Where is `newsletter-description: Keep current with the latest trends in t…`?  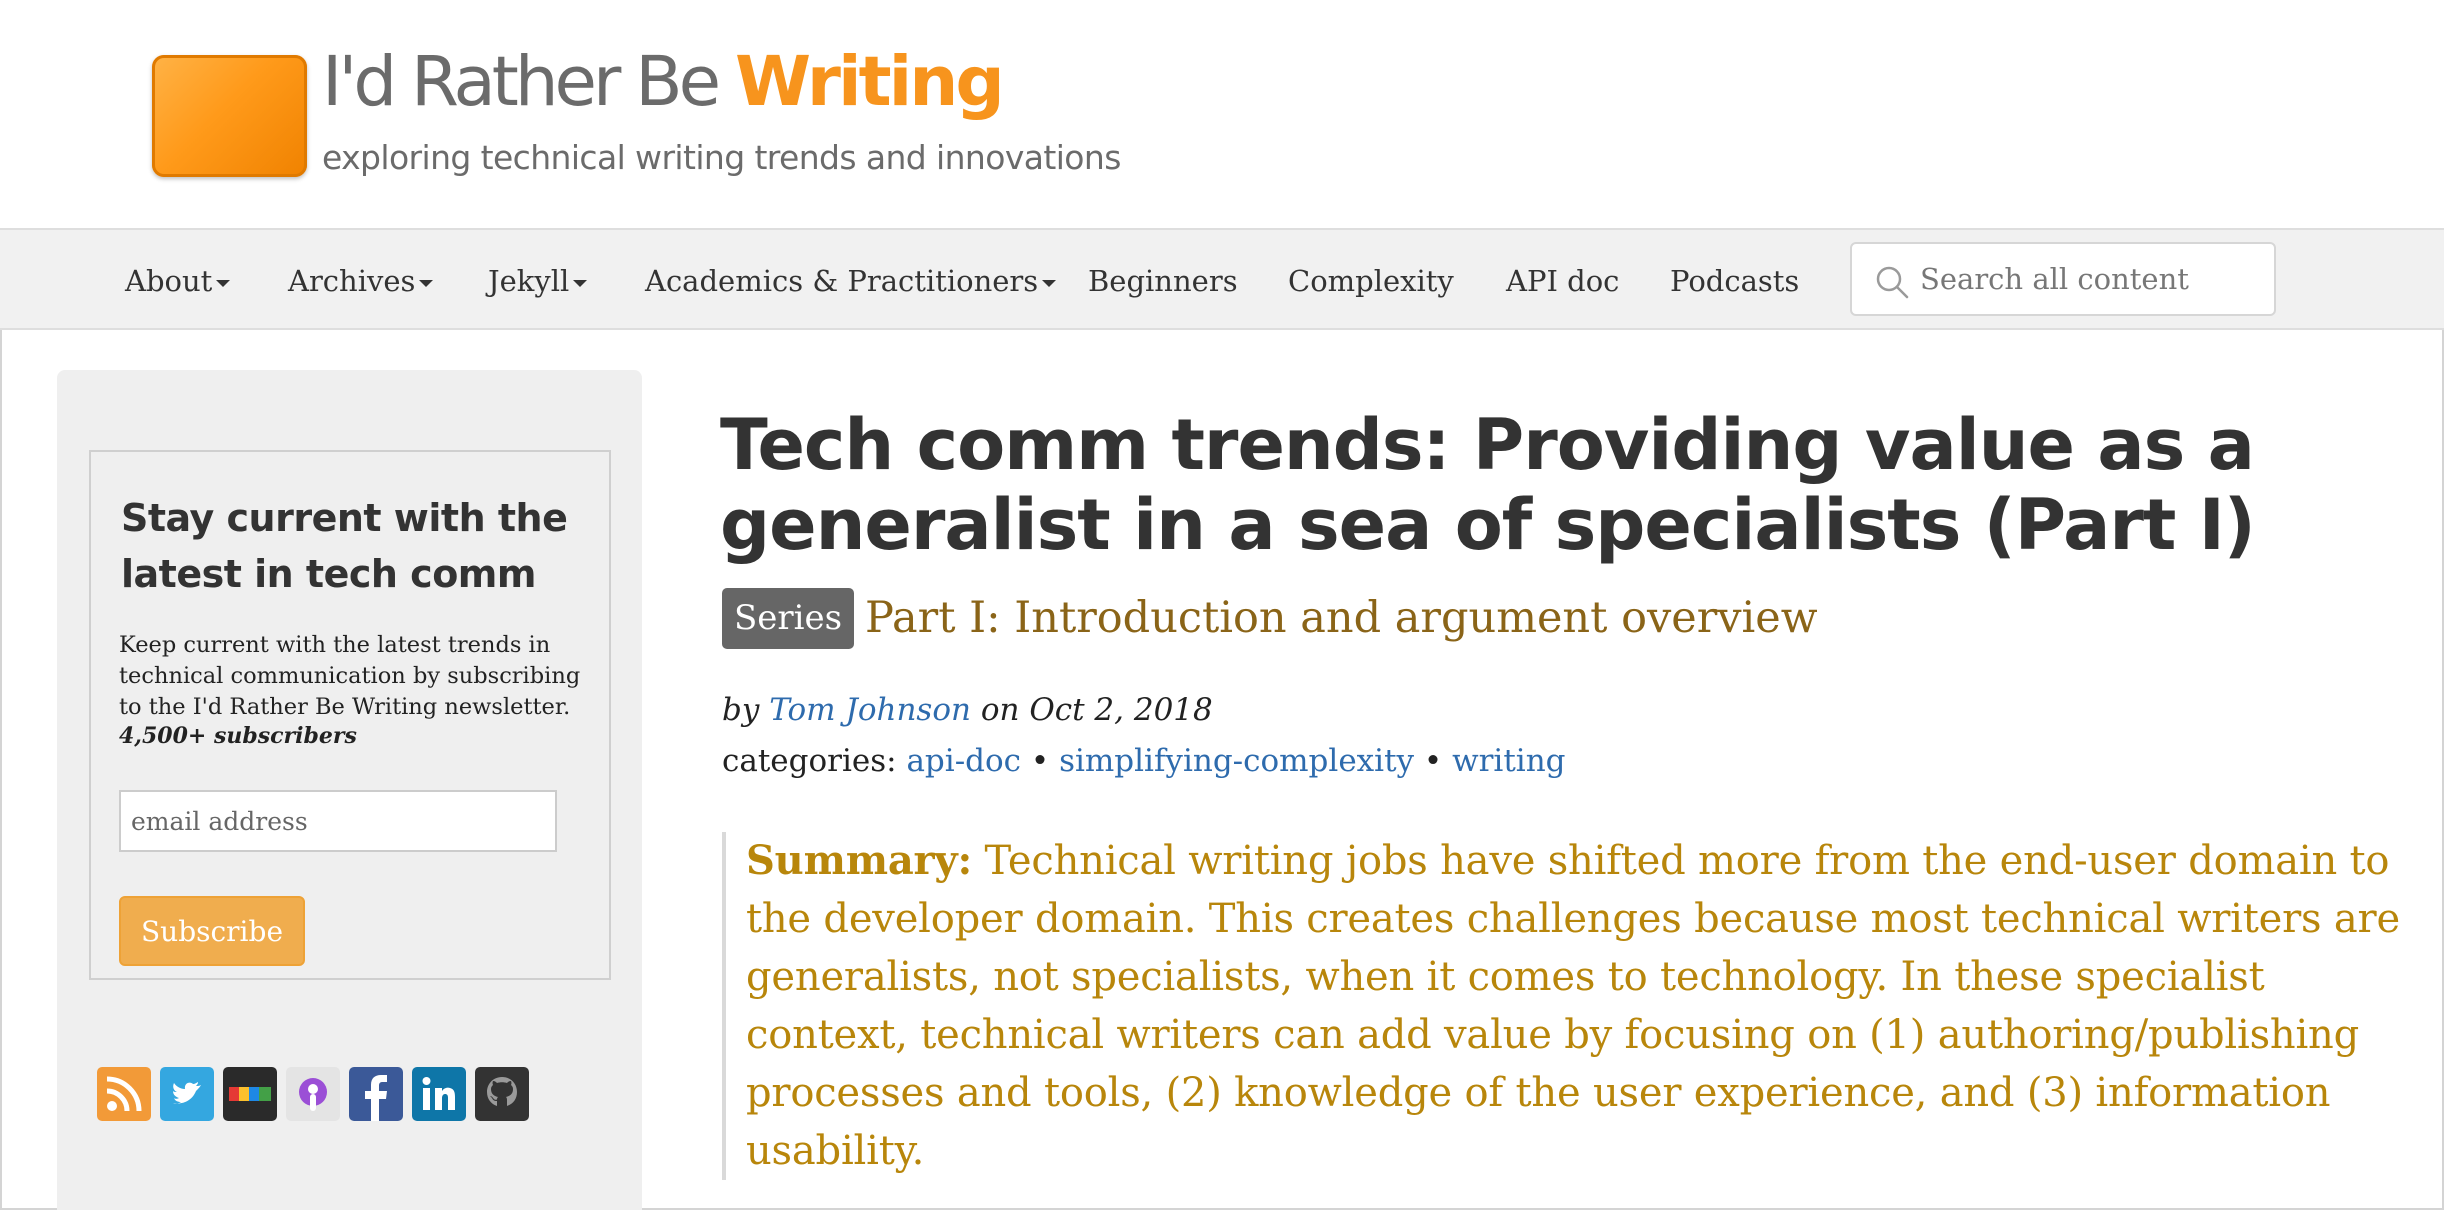 newsletter-description: Keep current with the latest trends in t… is located at coordinates (350, 676).